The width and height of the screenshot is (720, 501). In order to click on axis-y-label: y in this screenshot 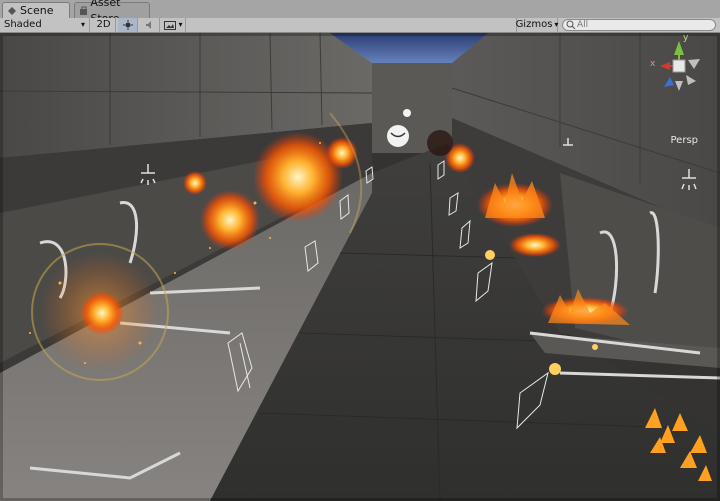, I will do `click(686, 38)`.